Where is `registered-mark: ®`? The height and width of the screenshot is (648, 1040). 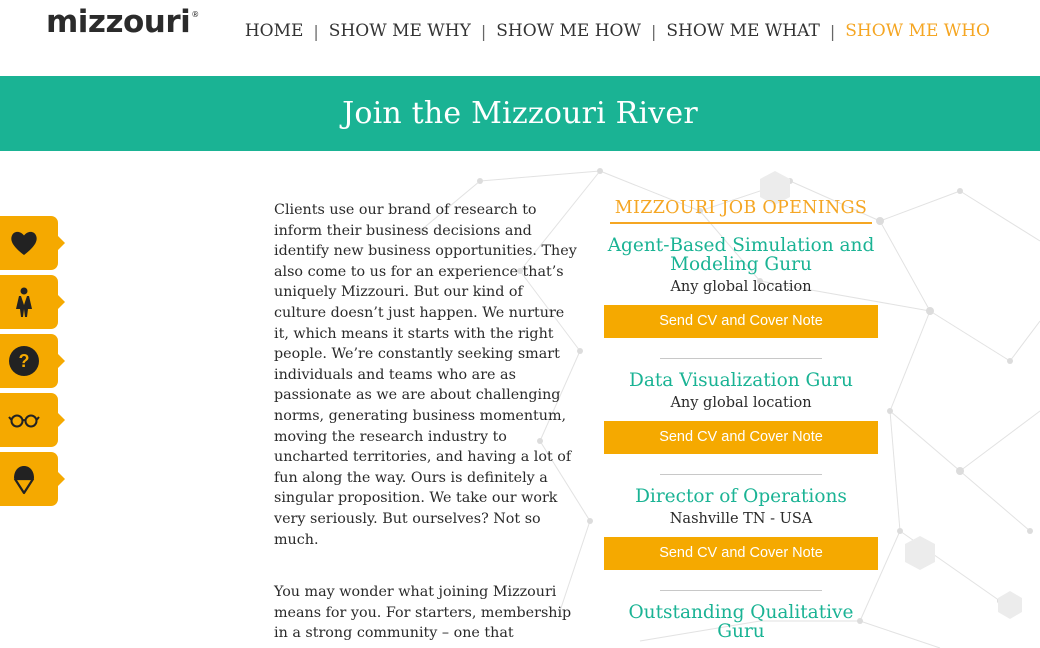 registered-mark: ® is located at coordinates (195, 14).